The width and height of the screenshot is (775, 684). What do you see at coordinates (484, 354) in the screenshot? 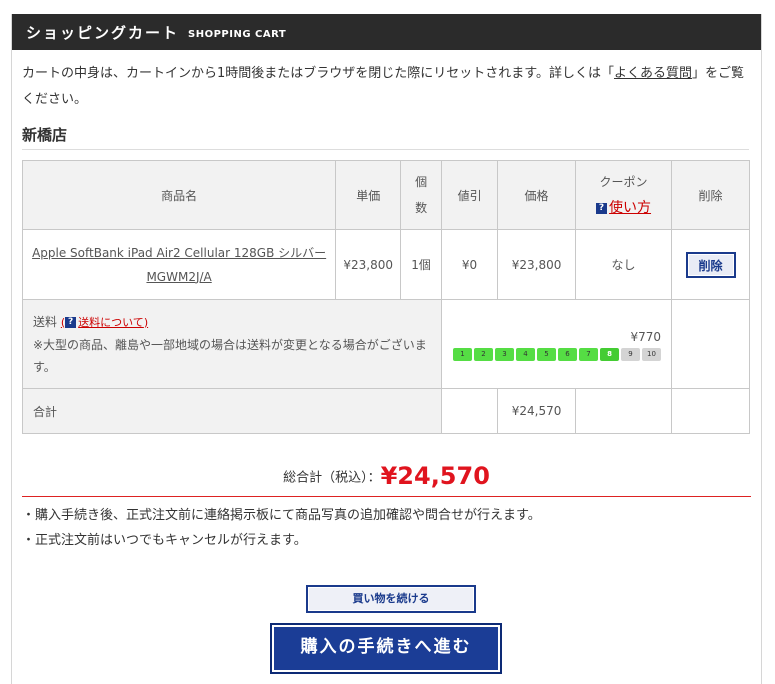
I see `scale-step: 2` at bounding box center [484, 354].